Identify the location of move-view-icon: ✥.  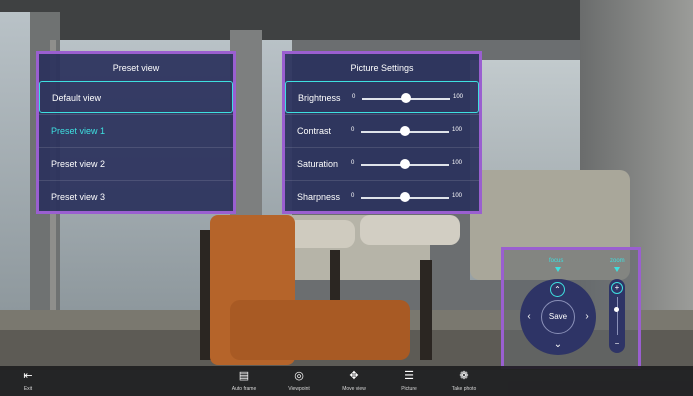
(354, 376).